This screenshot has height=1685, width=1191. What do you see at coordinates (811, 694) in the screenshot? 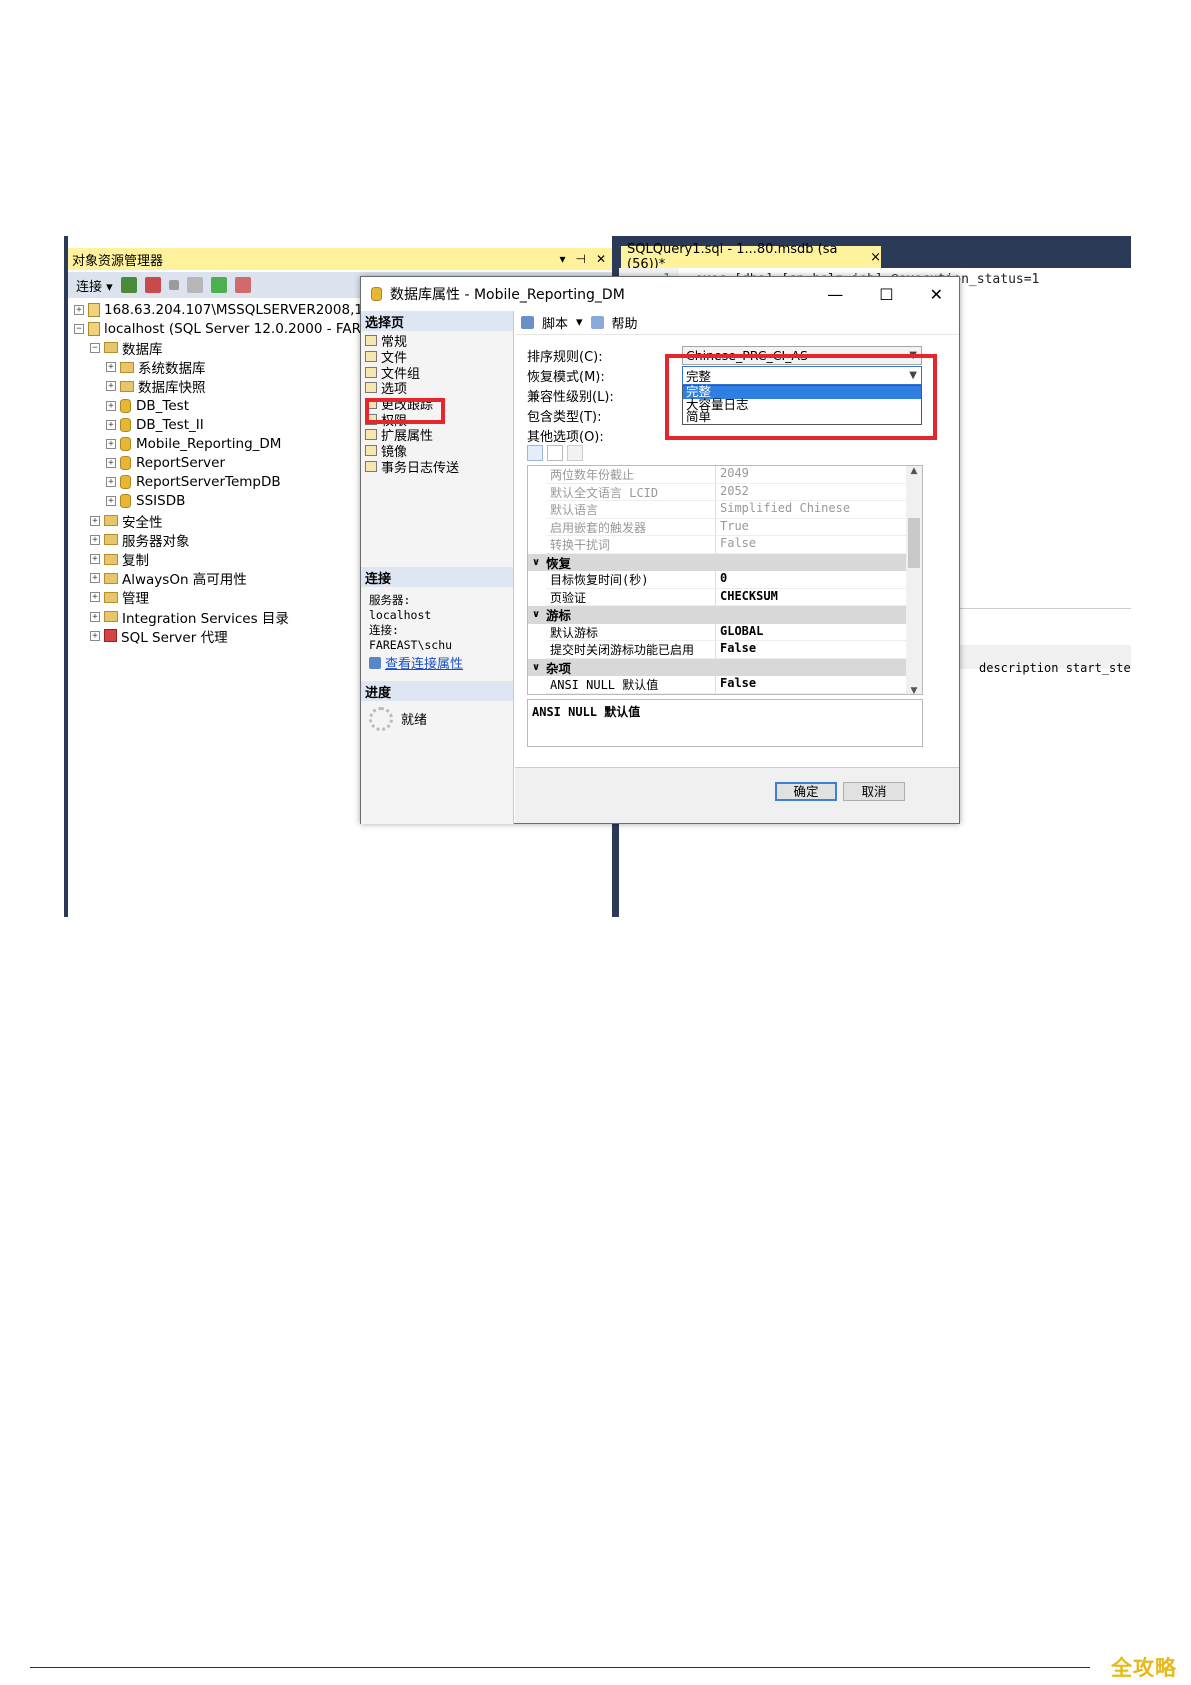
I see `grid-row-value: Fal` at bounding box center [811, 694].